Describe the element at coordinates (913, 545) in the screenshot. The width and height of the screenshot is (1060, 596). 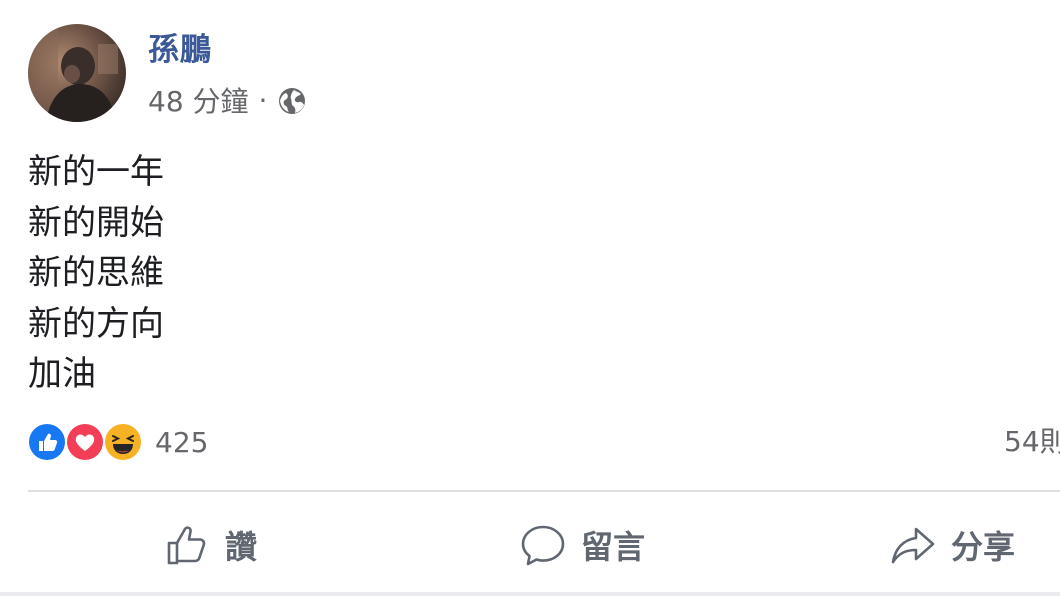
I see `share-arrow-icon` at that location.